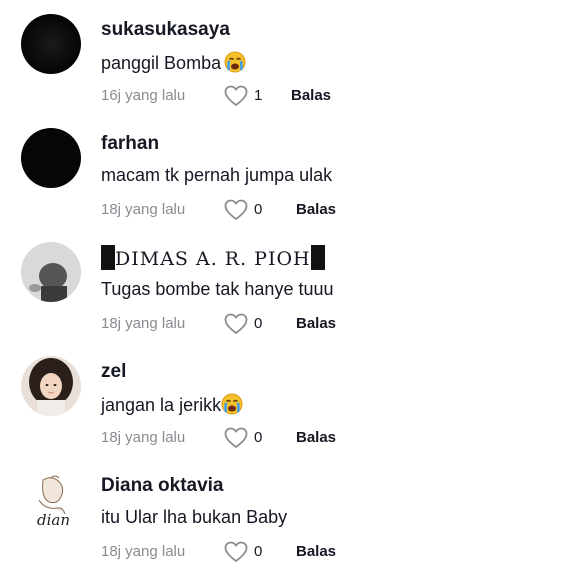  What do you see at coordinates (108, 257) in the screenshot?
I see `name-decoration-left` at bounding box center [108, 257].